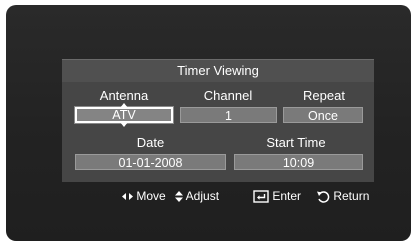 This screenshot has width=417, height=246. I want to click on left-right-arrows-icon, so click(129, 196).